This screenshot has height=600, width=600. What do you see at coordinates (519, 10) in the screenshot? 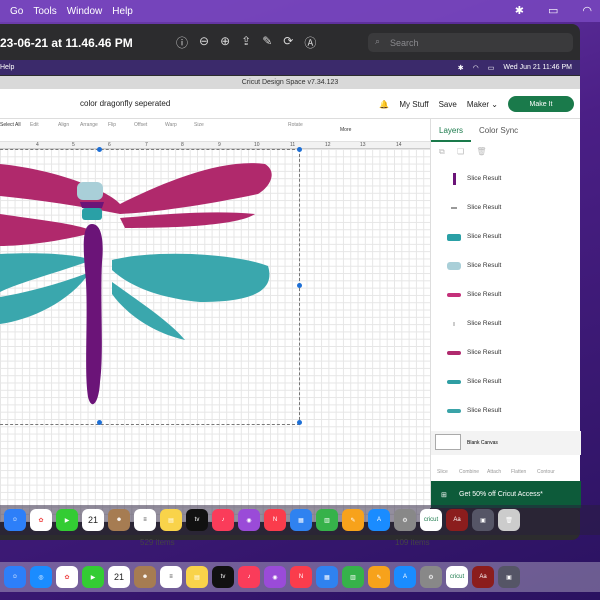
I see `bluetooth-icon: ✱` at bounding box center [519, 10].